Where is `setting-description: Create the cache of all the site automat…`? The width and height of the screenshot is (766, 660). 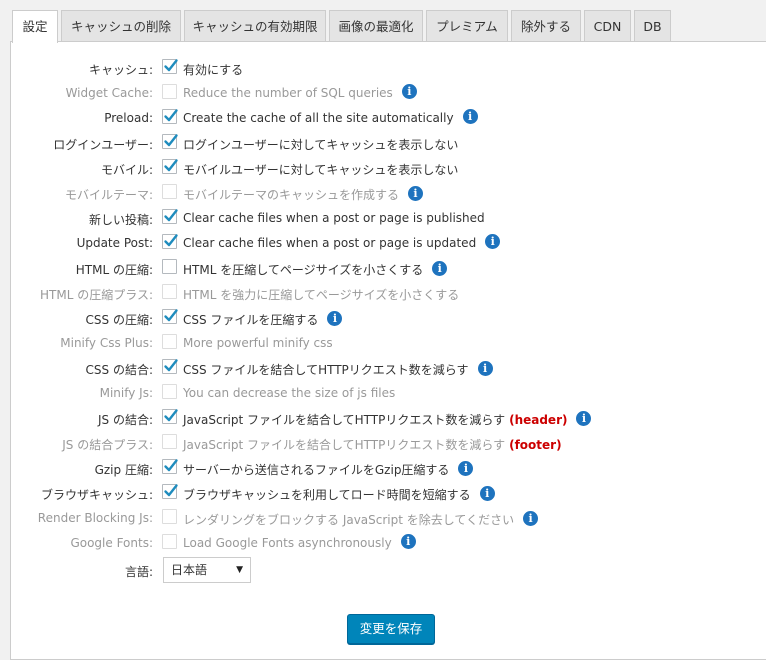
setting-description: Create the cache of all the site automat… is located at coordinates (330, 117).